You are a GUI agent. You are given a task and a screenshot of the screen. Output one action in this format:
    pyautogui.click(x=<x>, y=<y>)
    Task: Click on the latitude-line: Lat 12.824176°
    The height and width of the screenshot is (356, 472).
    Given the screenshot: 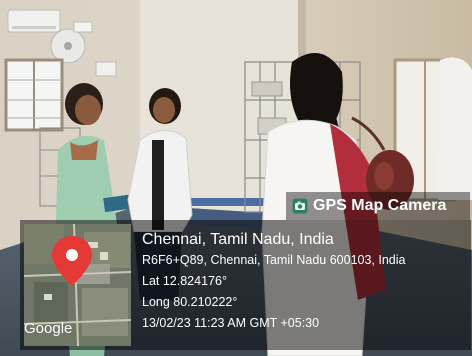 What is the action you would take?
    pyautogui.click(x=184, y=281)
    